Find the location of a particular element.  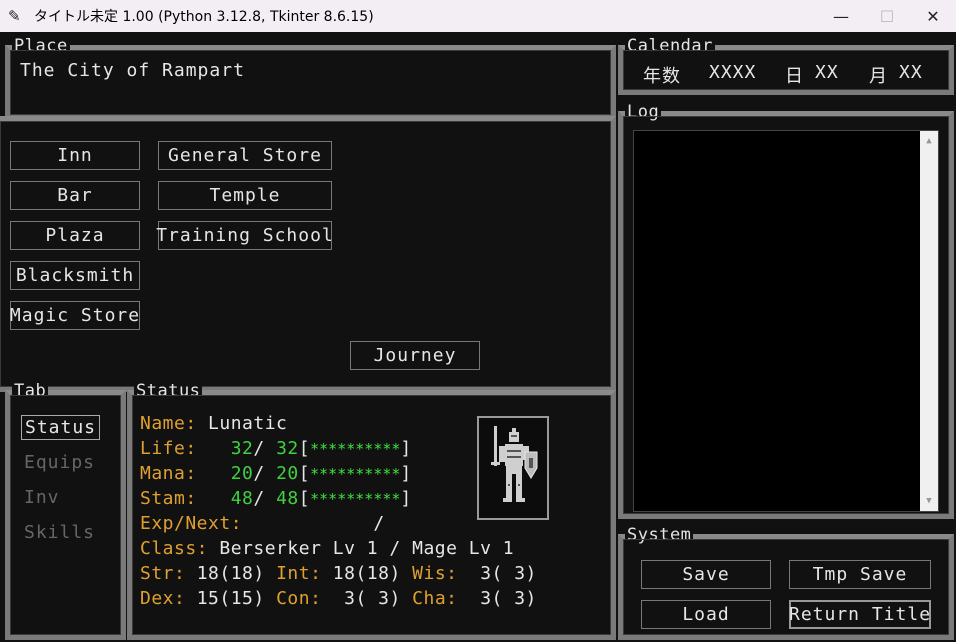

temple-button: Temple is located at coordinates (245, 195).